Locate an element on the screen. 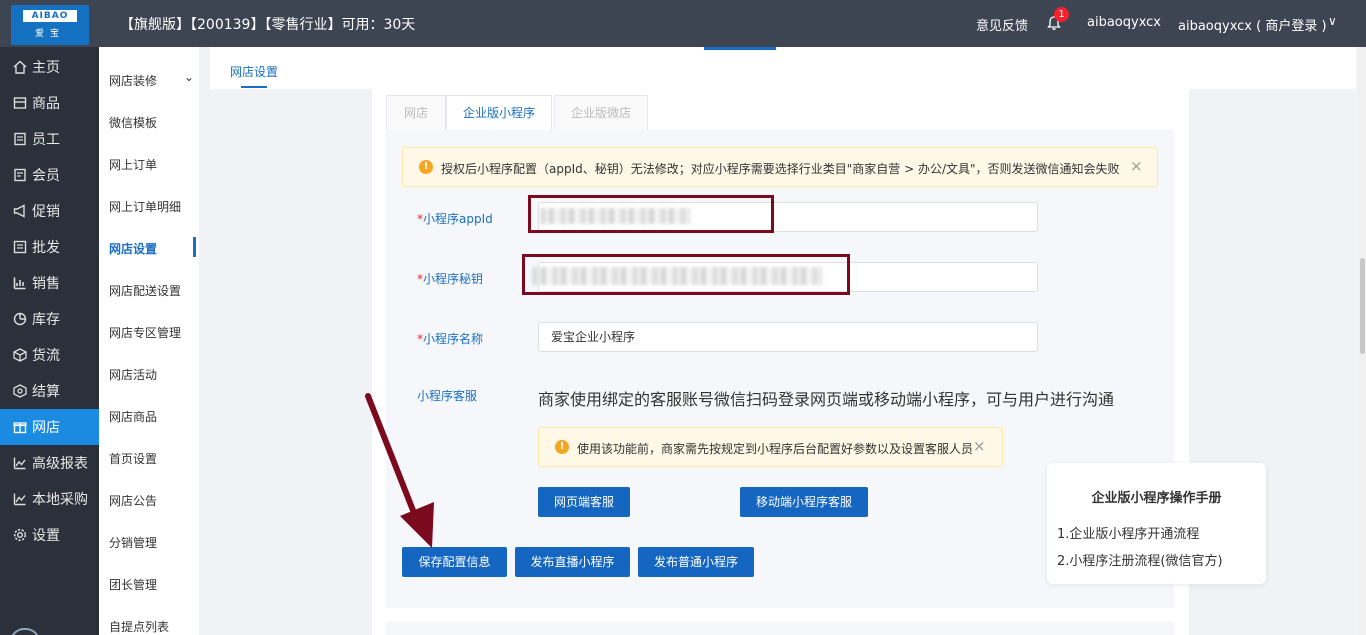  notification-badge: 1 is located at coordinates (1061, 14).